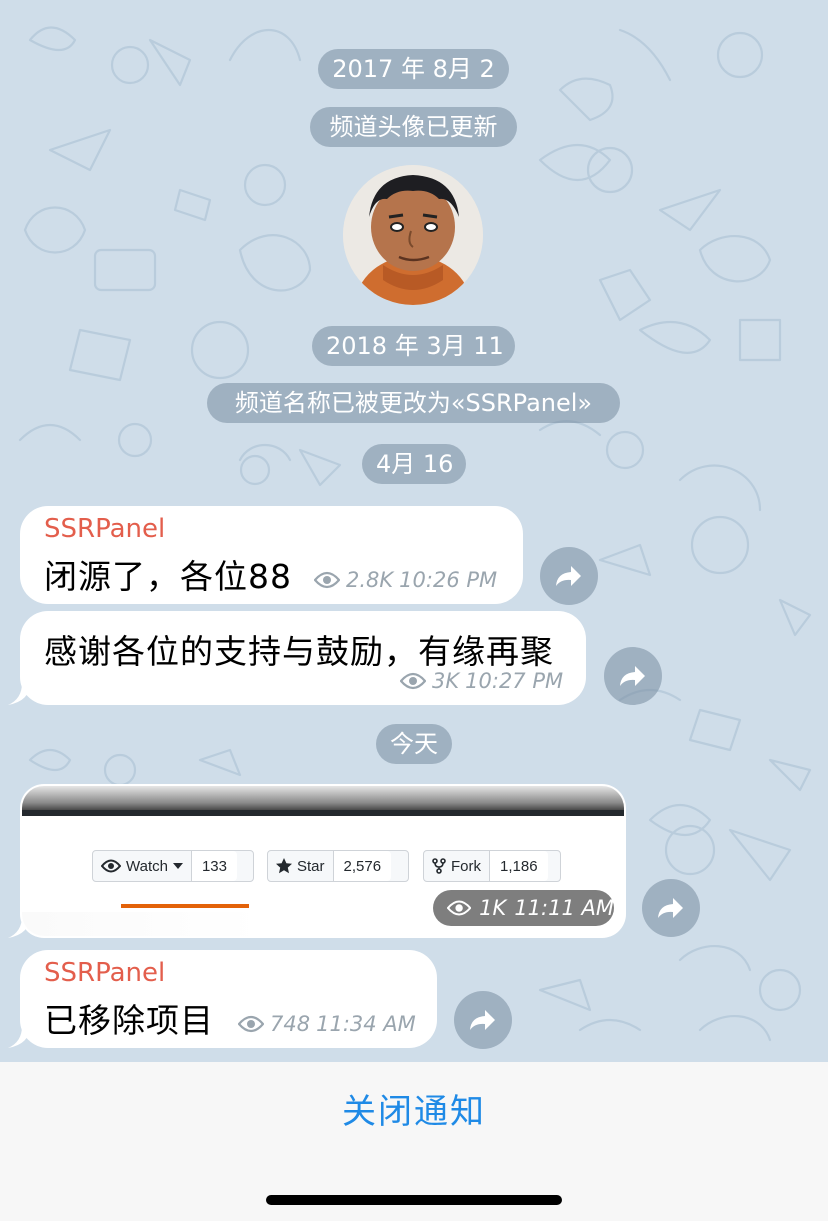 This screenshot has width=828, height=1221. Describe the element at coordinates (323, 813) in the screenshot. I see `photo-header-line` at that location.